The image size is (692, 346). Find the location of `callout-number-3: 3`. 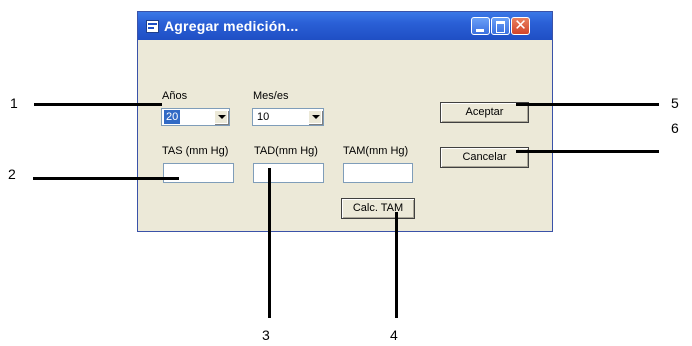

callout-number-3: 3 is located at coordinates (266, 335).